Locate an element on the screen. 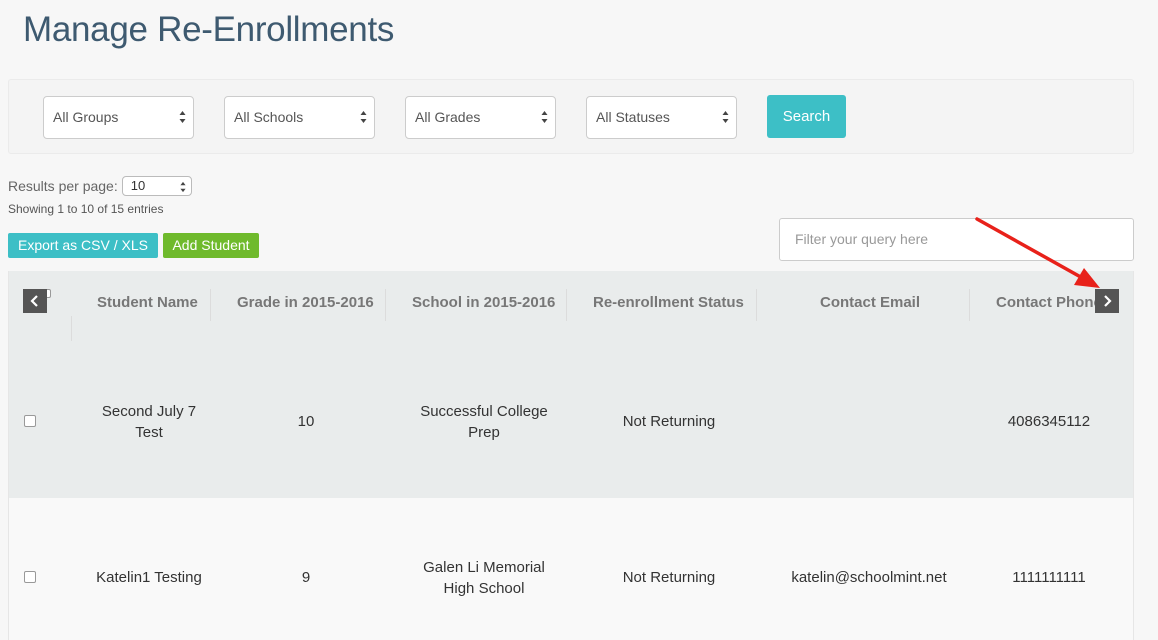 The image size is (1158, 640). scroll-right-button is located at coordinates (1107, 301).